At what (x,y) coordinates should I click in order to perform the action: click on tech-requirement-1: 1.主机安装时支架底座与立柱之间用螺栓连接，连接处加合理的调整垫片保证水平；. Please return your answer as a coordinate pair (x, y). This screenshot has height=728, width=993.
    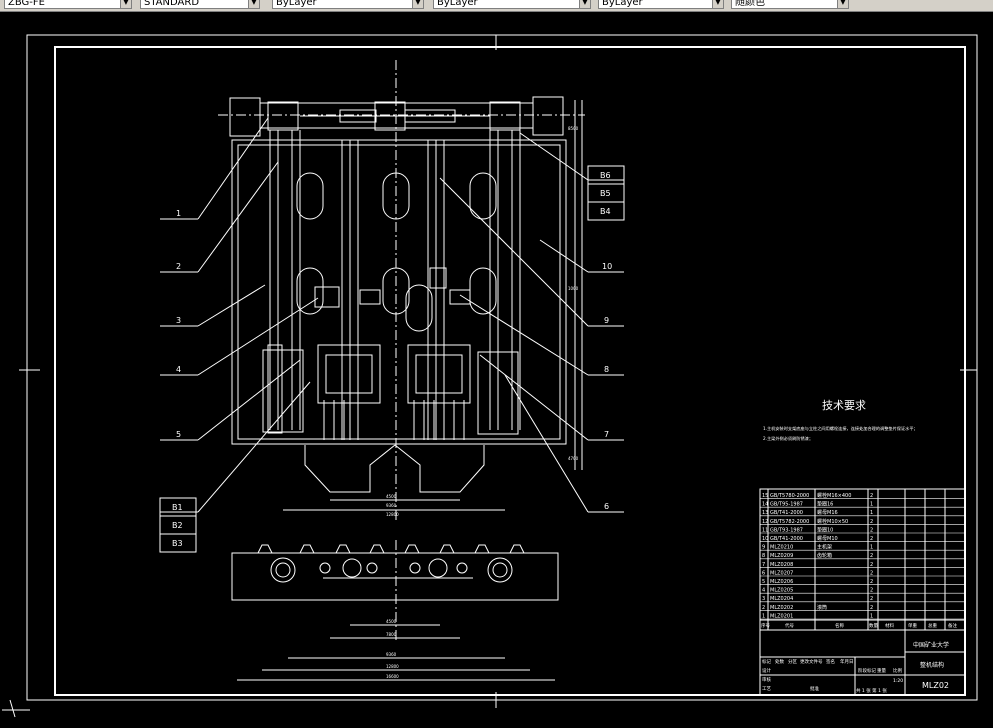
    Looking at the image, I should click on (840, 428).